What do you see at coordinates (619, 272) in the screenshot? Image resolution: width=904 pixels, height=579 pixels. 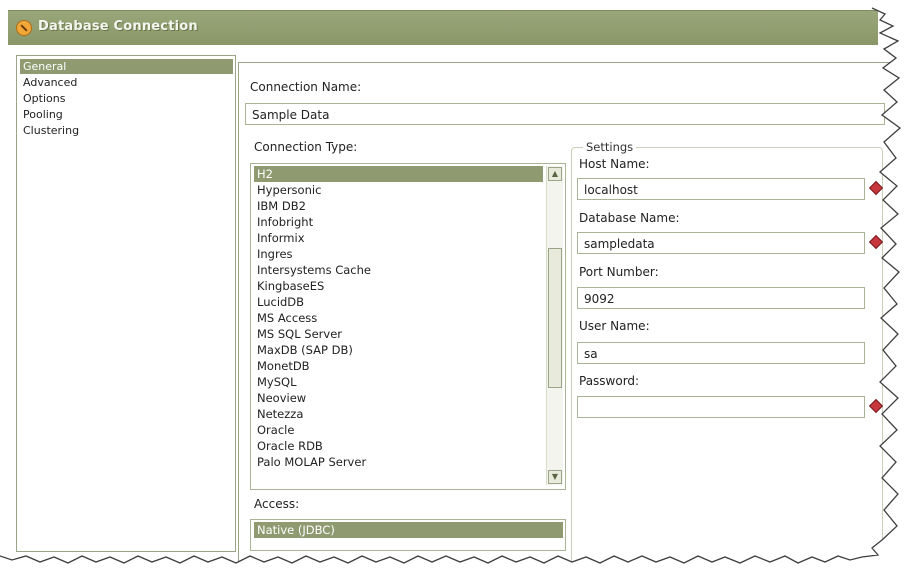 I see `port-number-label: Port Number:` at bounding box center [619, 272].